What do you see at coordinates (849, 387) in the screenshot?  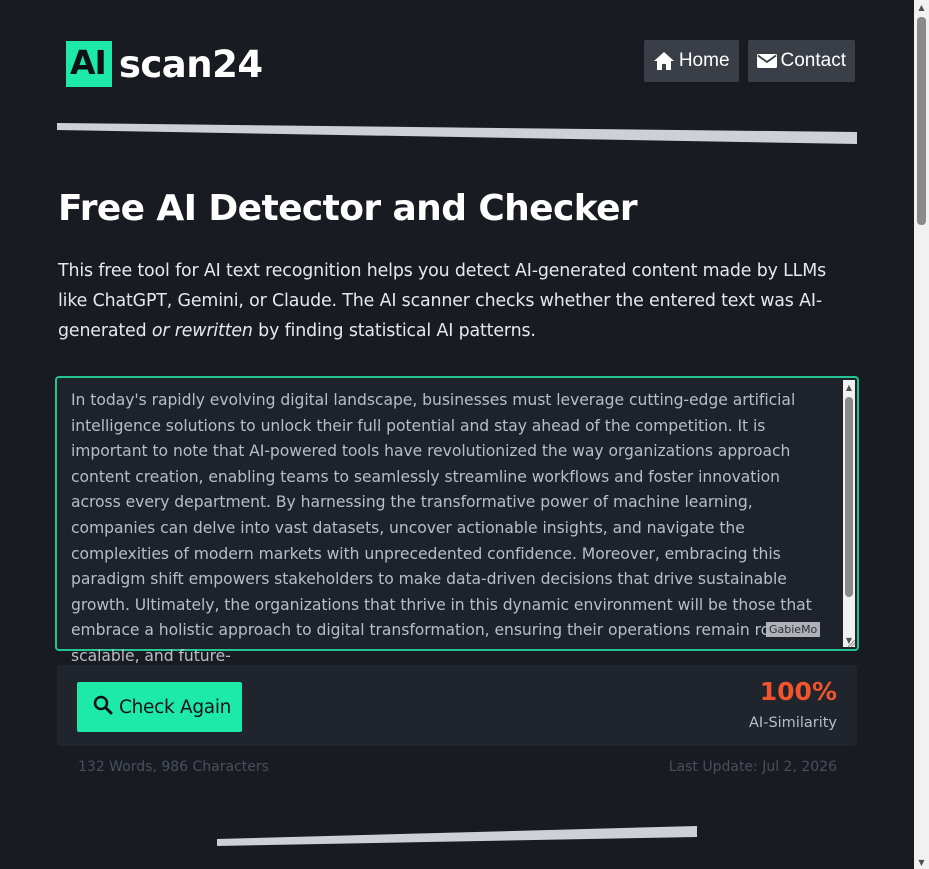 I see `scroll-up-arrow-icon: ▲` at bounding box center [849, 387].